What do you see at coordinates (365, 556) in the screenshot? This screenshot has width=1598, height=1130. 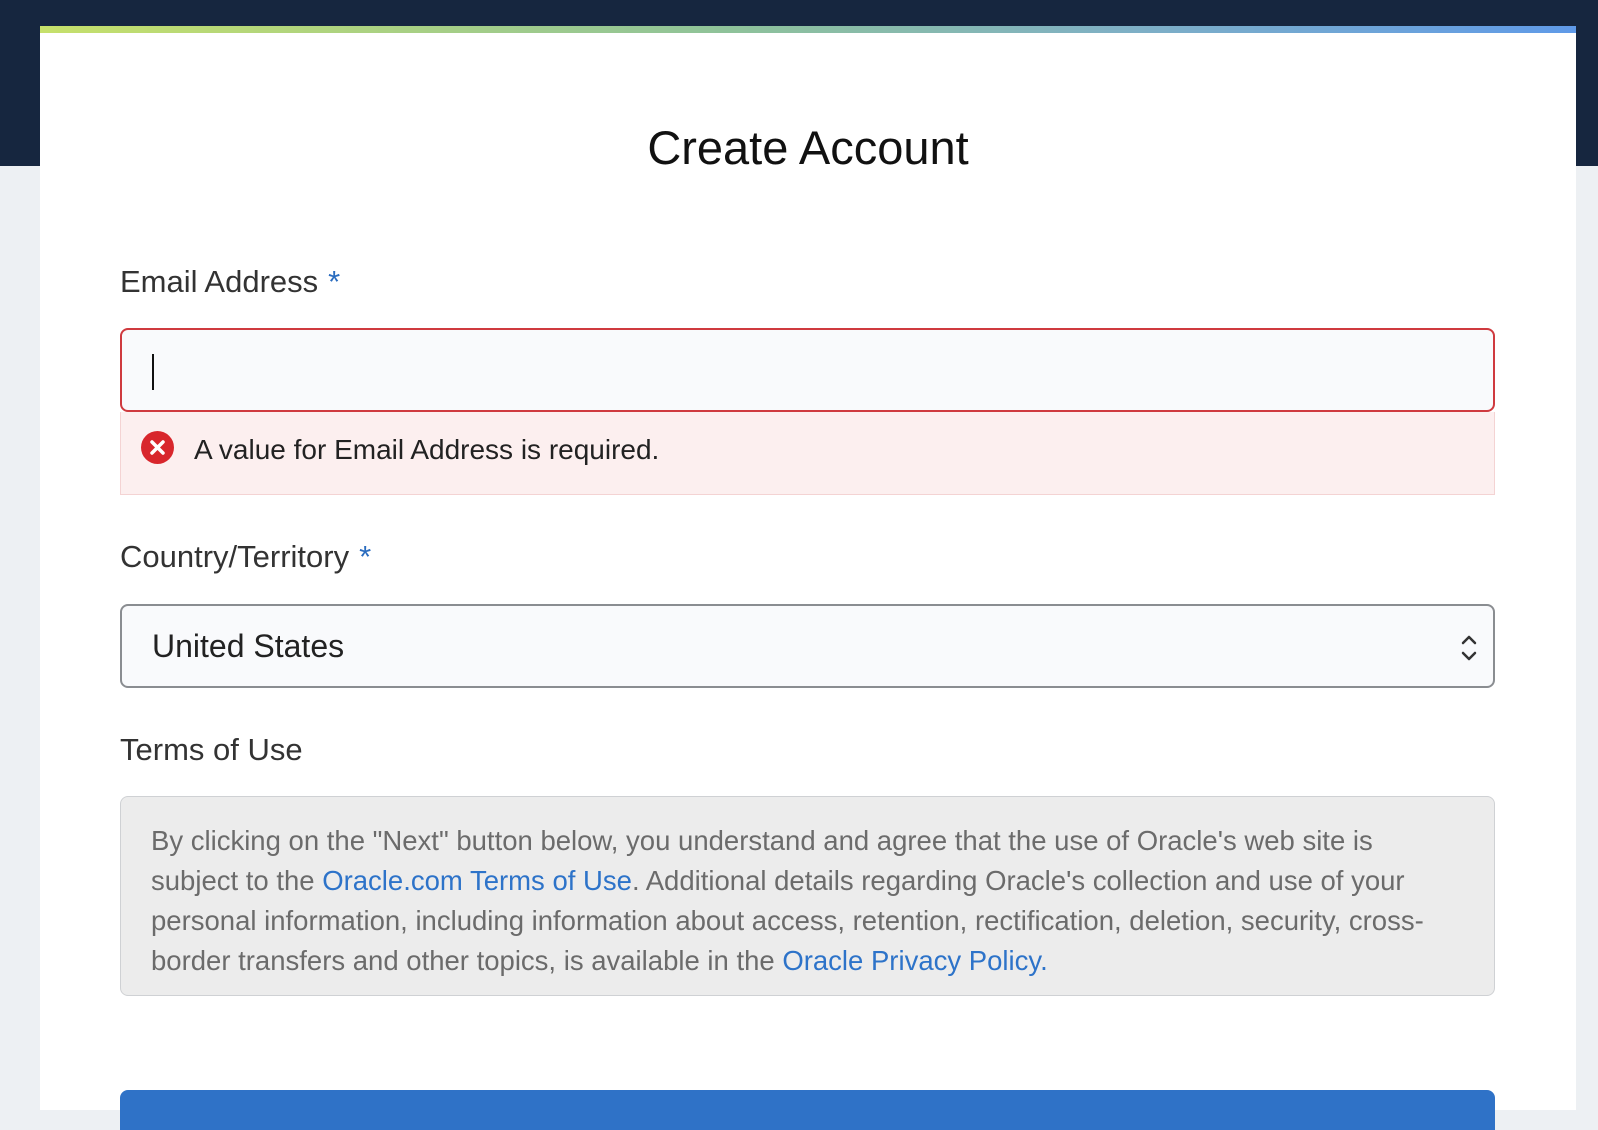 I see `country-required-mark: *` at bounding box center [365, 556].